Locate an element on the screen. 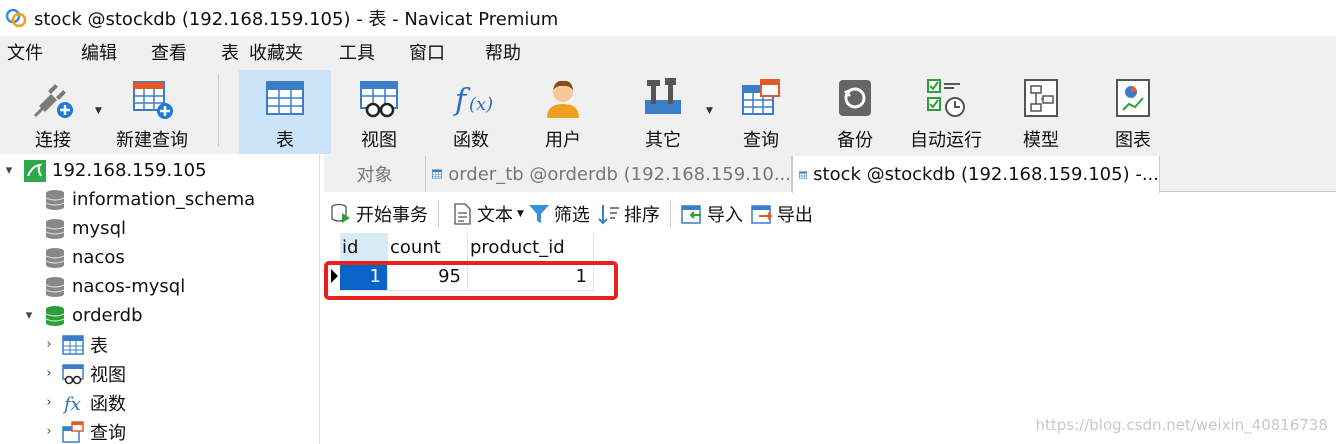 The height and width of the screenshot is (444, 1336). menu-window: 窗口 is located at coordinates (427, 52).